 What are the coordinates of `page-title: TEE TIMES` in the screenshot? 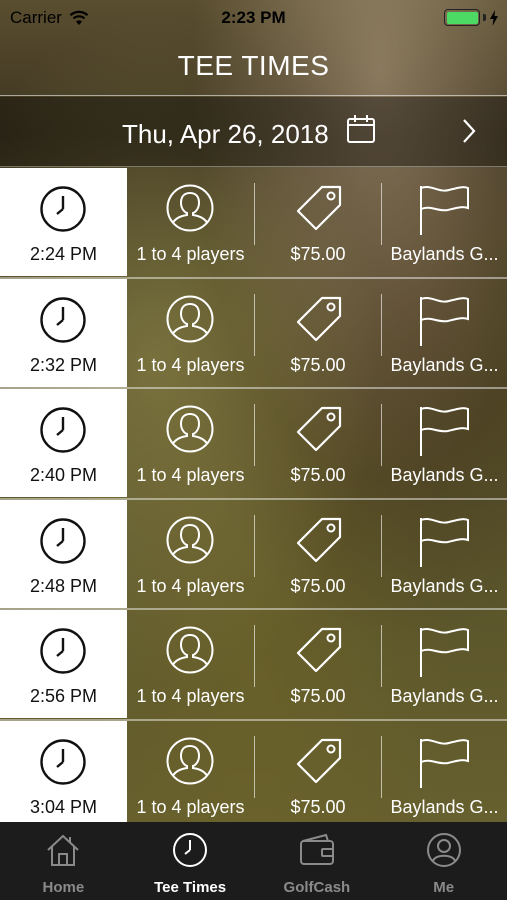 It's located at (253, 65).